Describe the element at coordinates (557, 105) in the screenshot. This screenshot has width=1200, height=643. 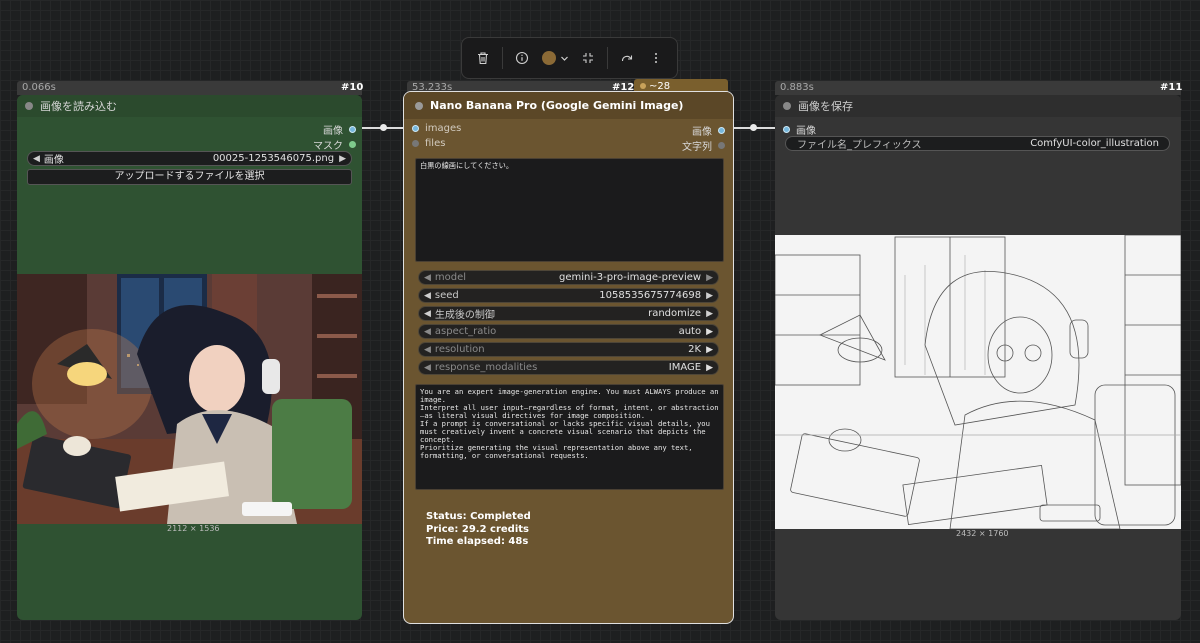
I see `node-title: Nano Banana Pro (Google Gemini Image)` at that location.